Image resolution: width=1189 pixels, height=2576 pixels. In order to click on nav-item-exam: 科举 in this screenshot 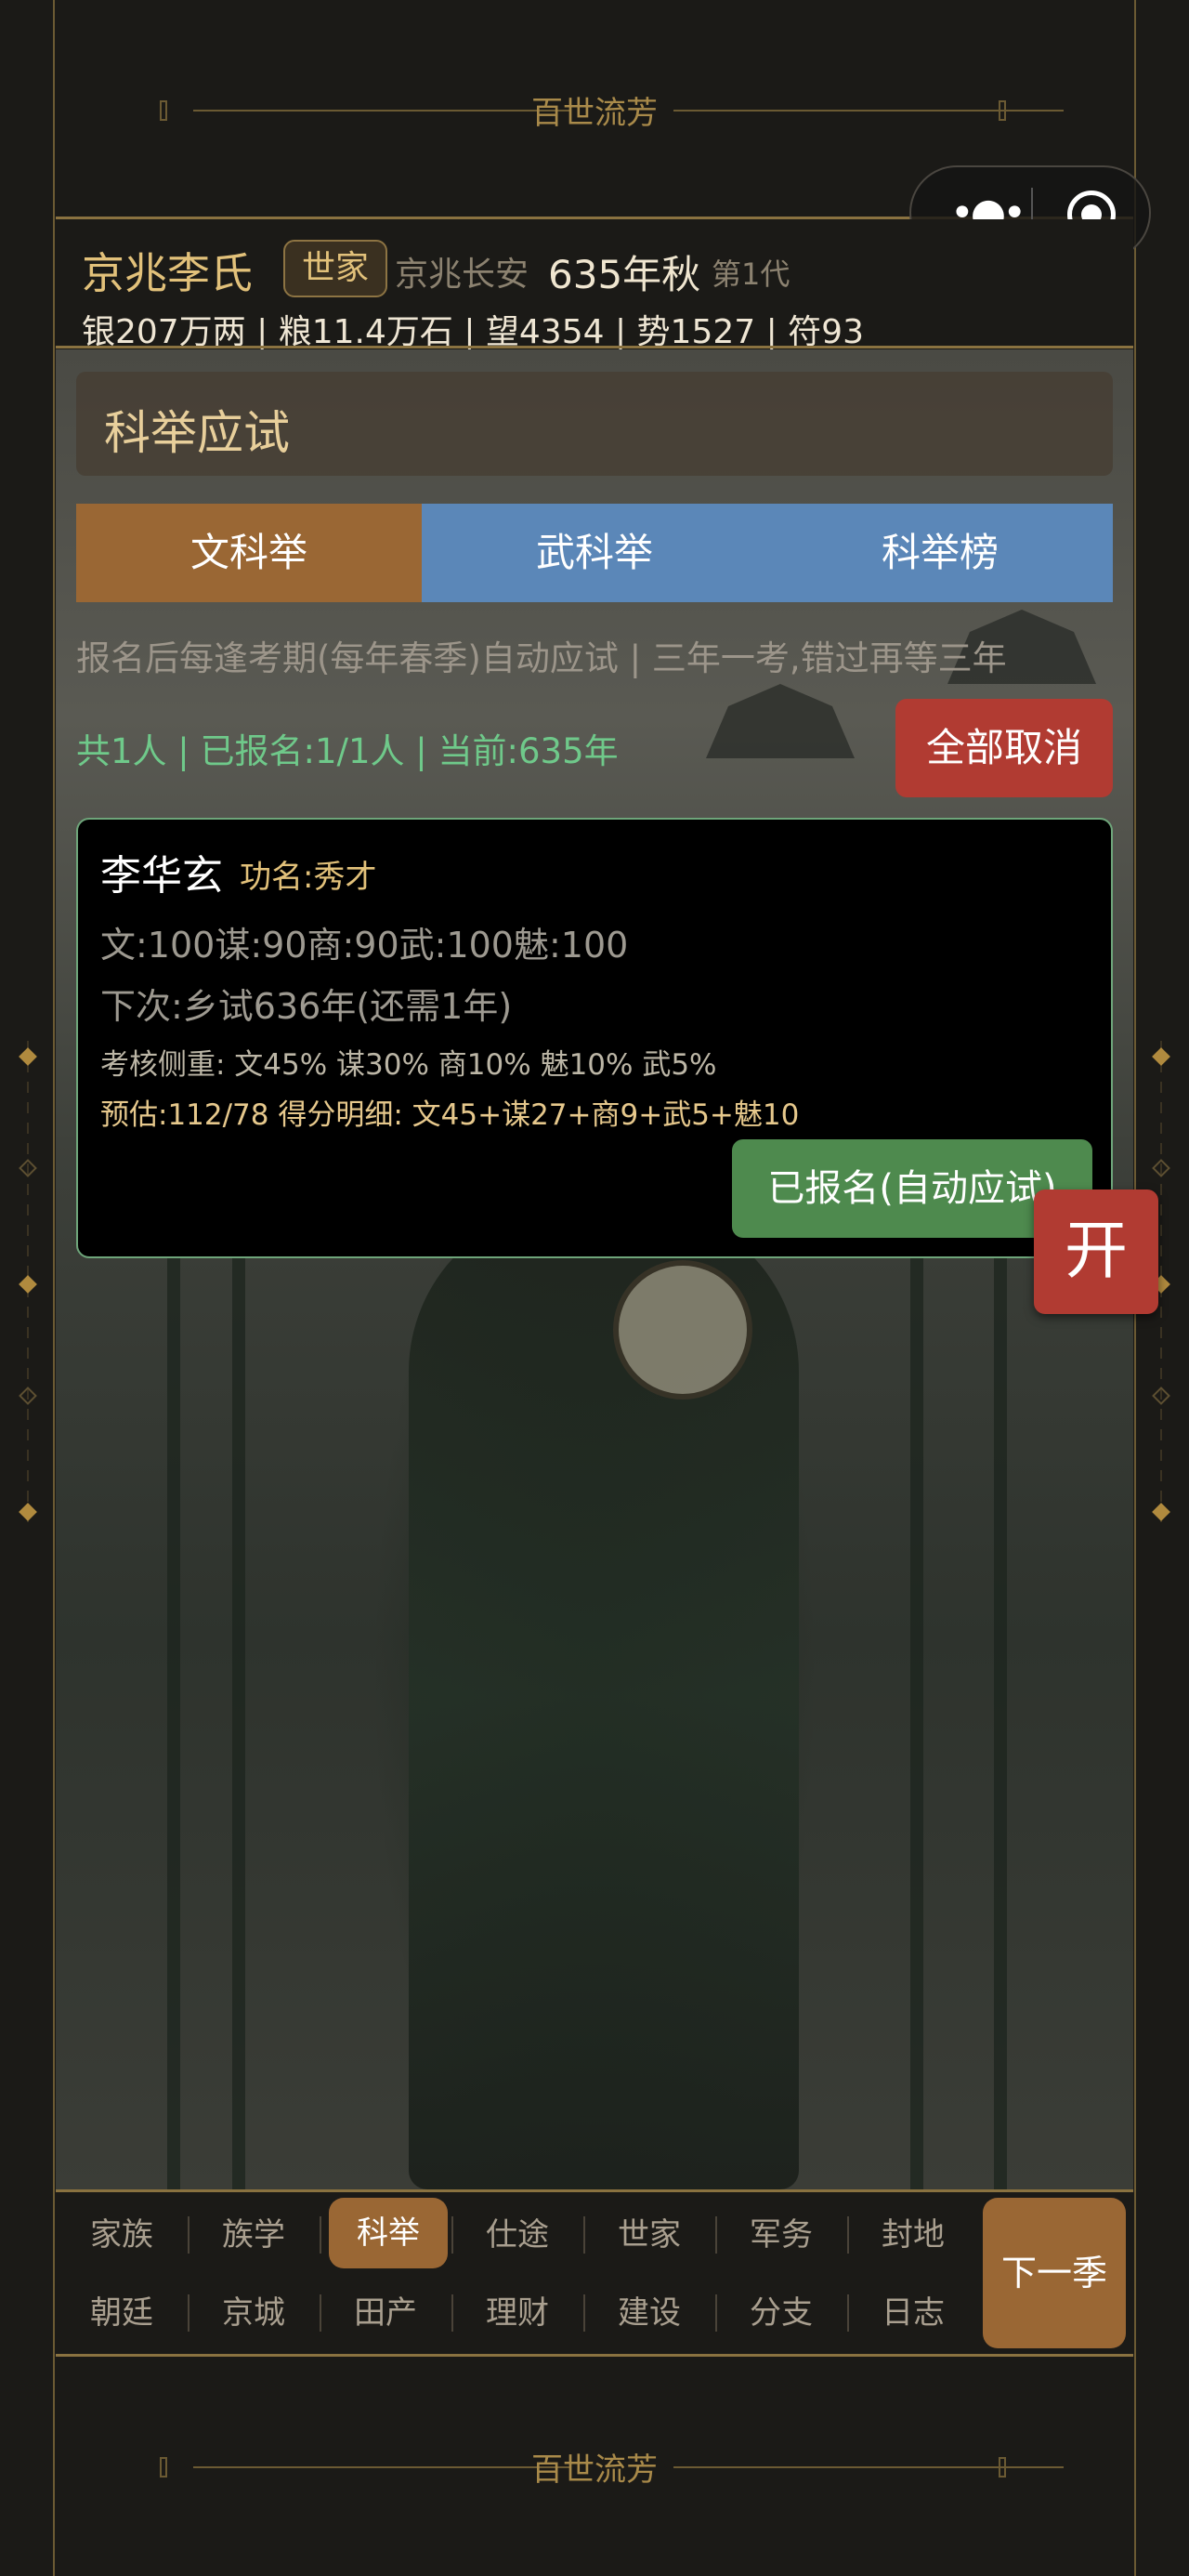, I will do `click(388, 2233)`.